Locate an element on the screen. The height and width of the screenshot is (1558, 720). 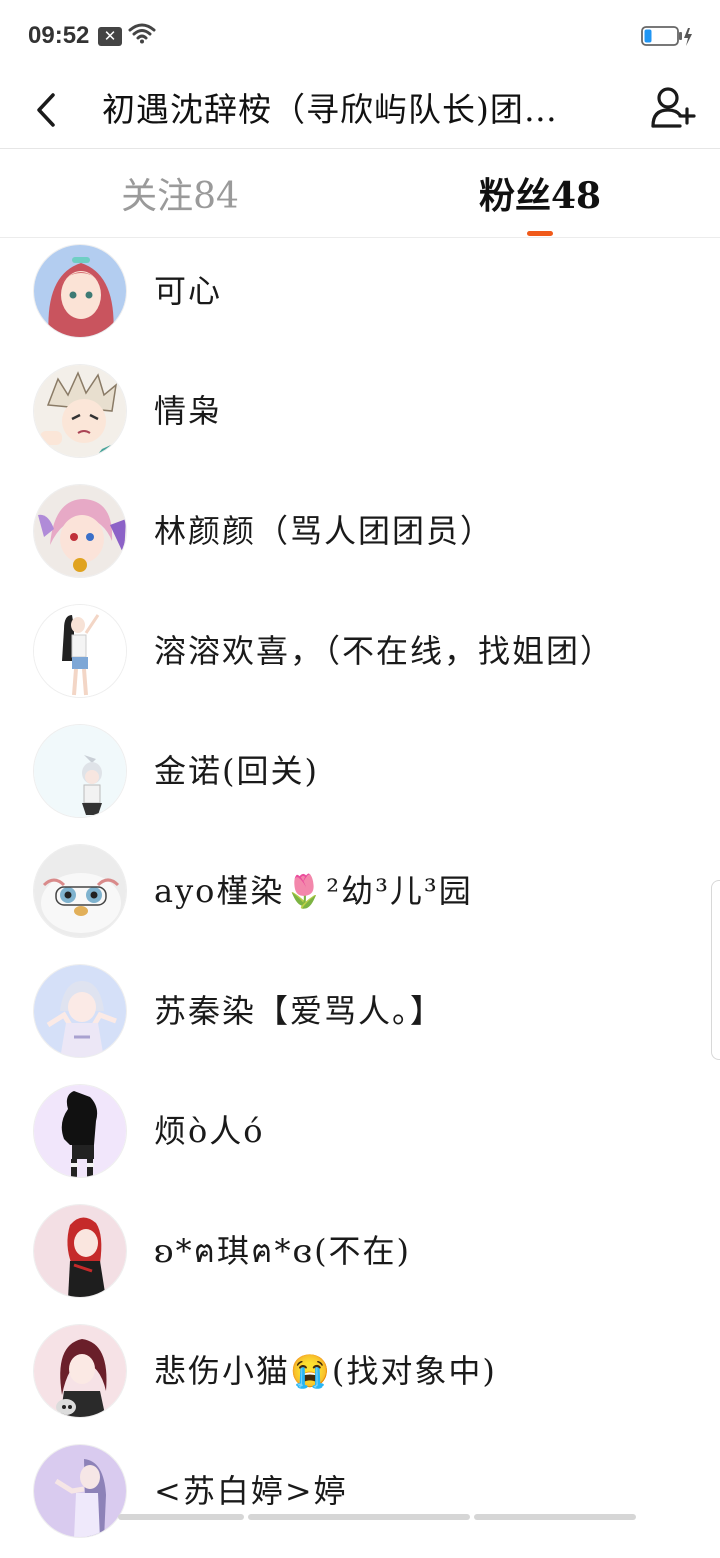
chevron-left-icon is located at coordinates (46, 110).